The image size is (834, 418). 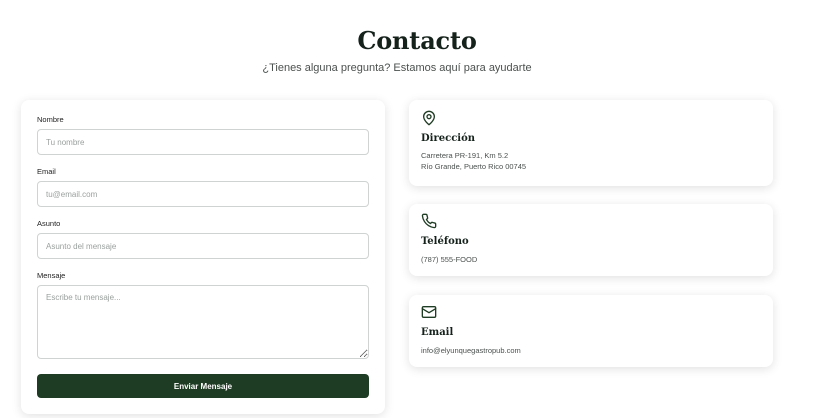 I want to click on message-textarea, so click(x=203, y=322).